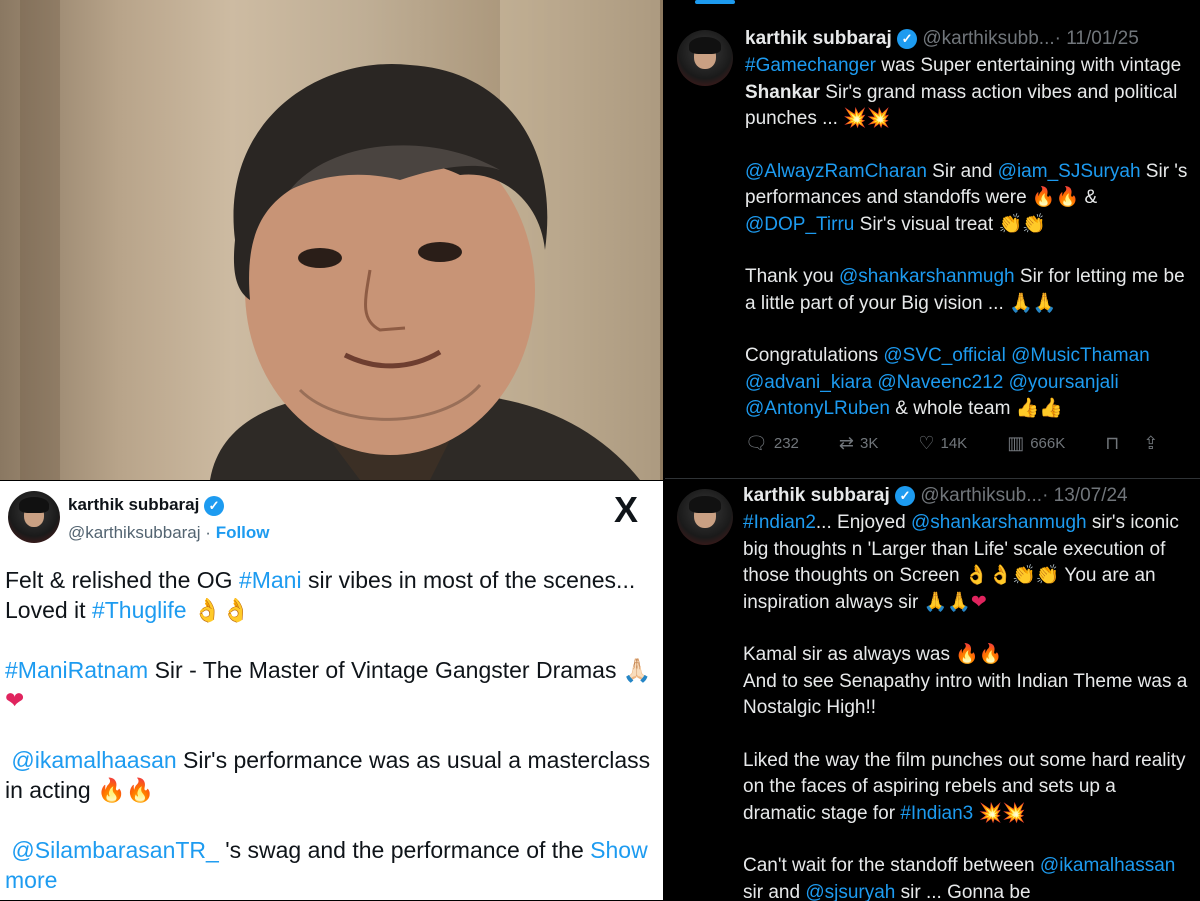 The width and height of the screenshot is (1200, 901). What do you see at coordinates (772, 443) in the screenshot?
I see `reply-button: 🗨 232` at bounding box center [772, 443].